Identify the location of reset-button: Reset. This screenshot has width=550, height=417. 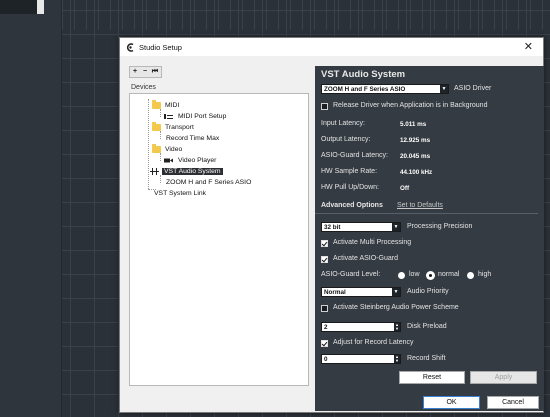
(432, 377).